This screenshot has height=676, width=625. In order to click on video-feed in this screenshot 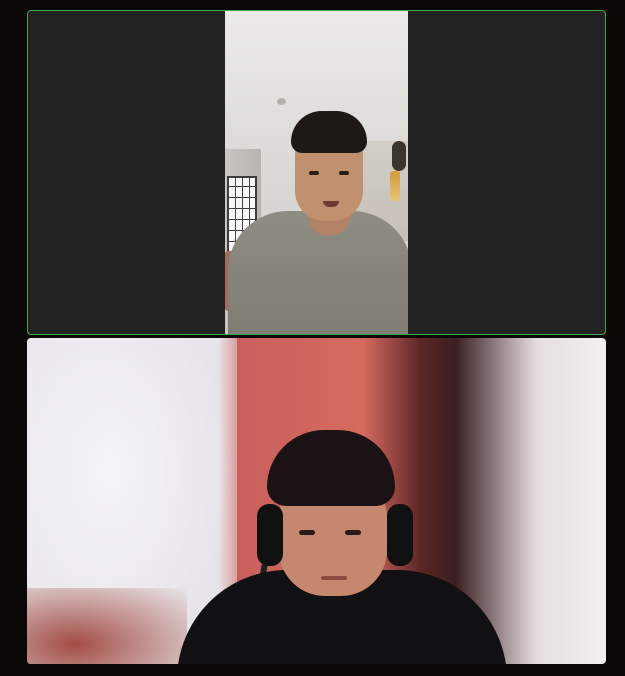, I will do `click(316, 172)`.